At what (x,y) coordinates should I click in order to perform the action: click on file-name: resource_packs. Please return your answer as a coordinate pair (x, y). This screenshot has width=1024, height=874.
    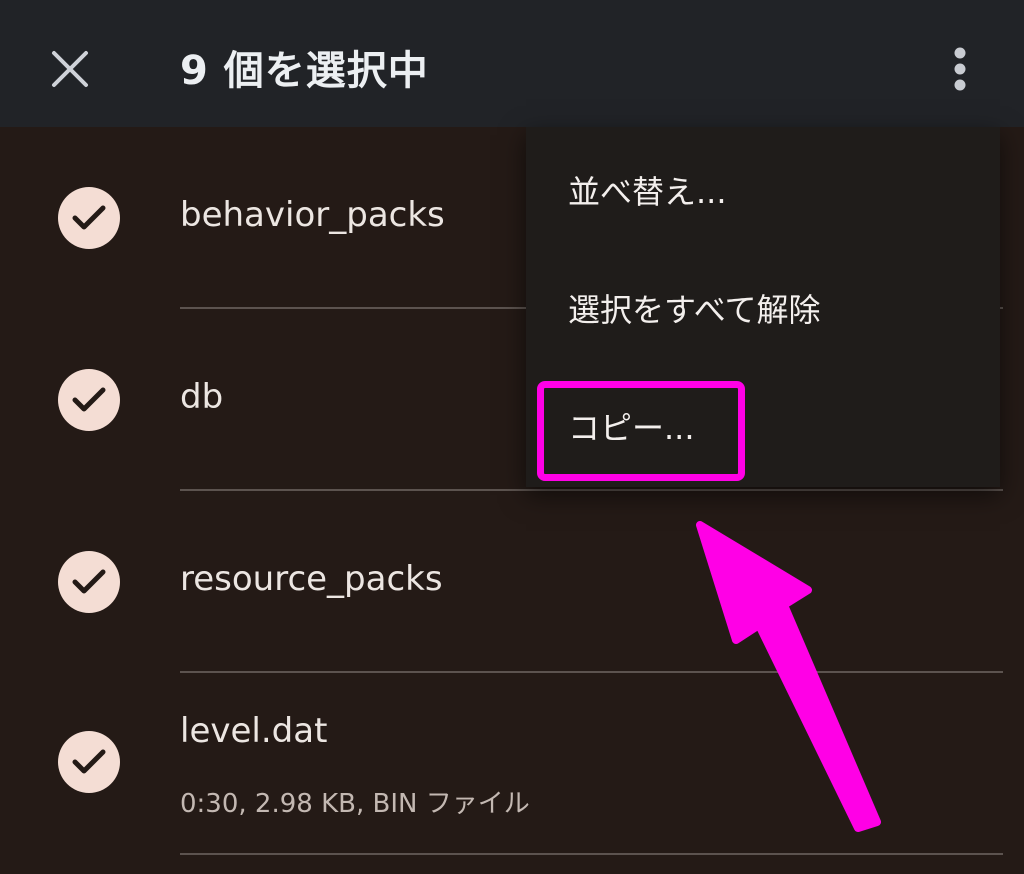
    Looking at the image, I should click on (311, 579).